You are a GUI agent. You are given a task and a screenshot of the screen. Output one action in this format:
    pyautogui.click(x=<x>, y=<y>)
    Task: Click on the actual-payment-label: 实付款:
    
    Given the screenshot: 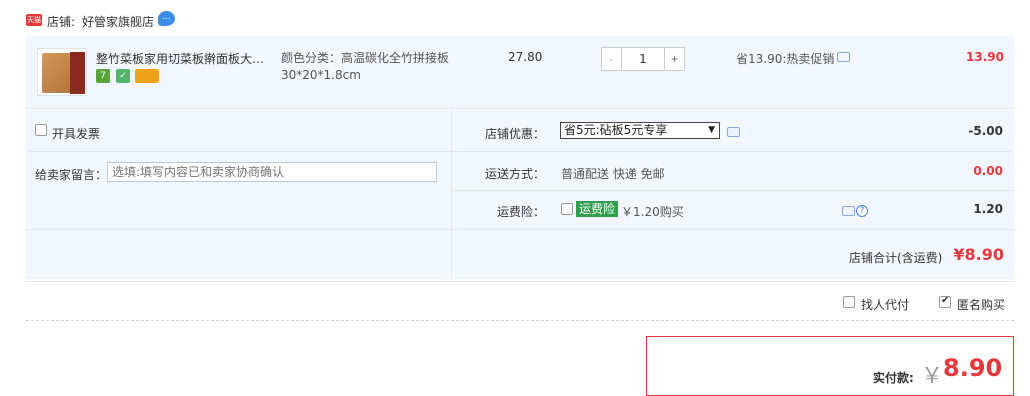 What is the action you would take?
    pyautogui.click(x=893, y=378)
    